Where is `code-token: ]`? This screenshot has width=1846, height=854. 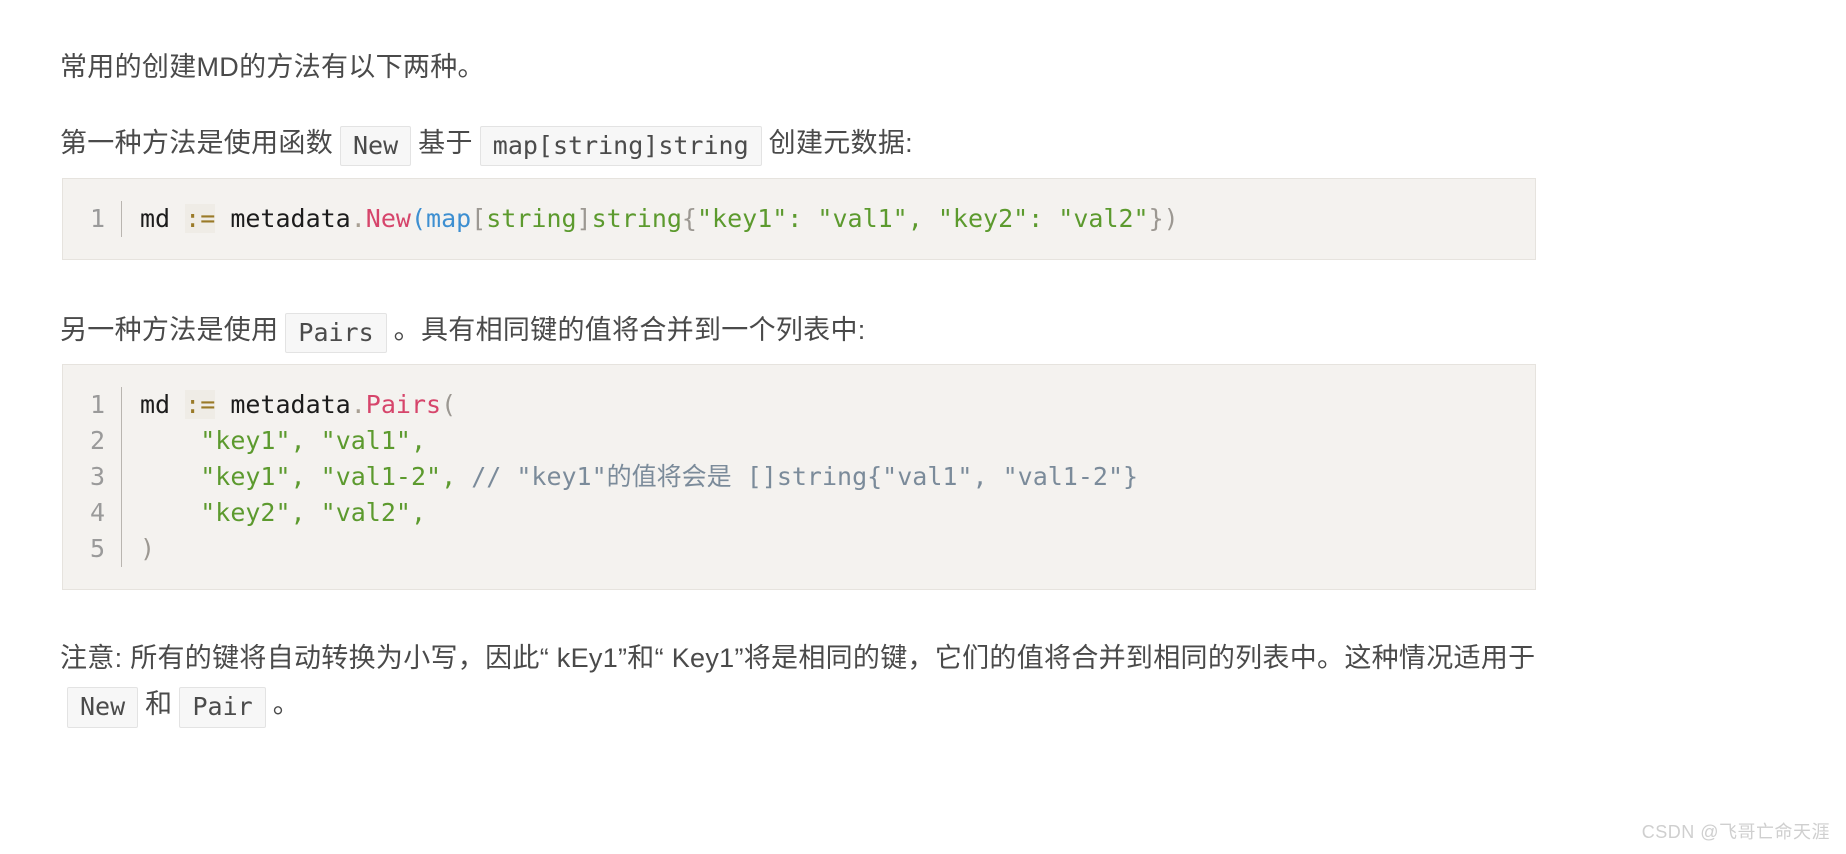 code-token: ] is located at coordinates (584, 218).